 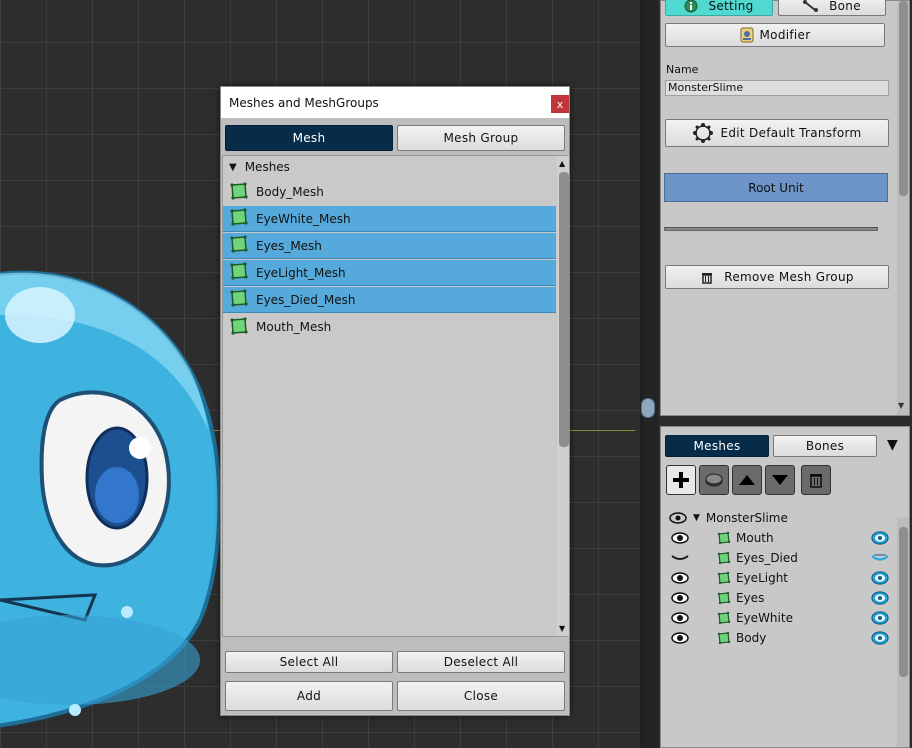 What do you see at coordinates (233, 167) in the screenshot?
I see `collapse-arrow-icon: ▼` at bounding box center [233, 167].